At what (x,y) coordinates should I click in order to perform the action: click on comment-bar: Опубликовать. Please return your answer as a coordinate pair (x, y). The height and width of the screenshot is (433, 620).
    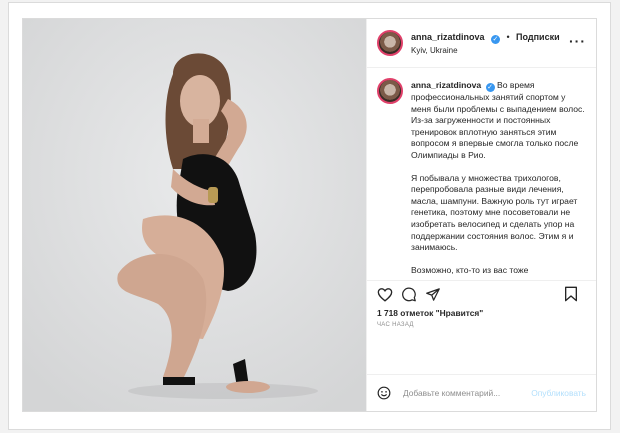
    Looking at the image, I should click on (481, 392).